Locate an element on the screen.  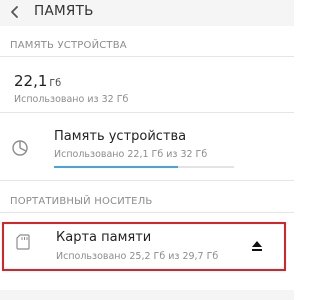
sd-card-icon is located at coordinates (23, 242).